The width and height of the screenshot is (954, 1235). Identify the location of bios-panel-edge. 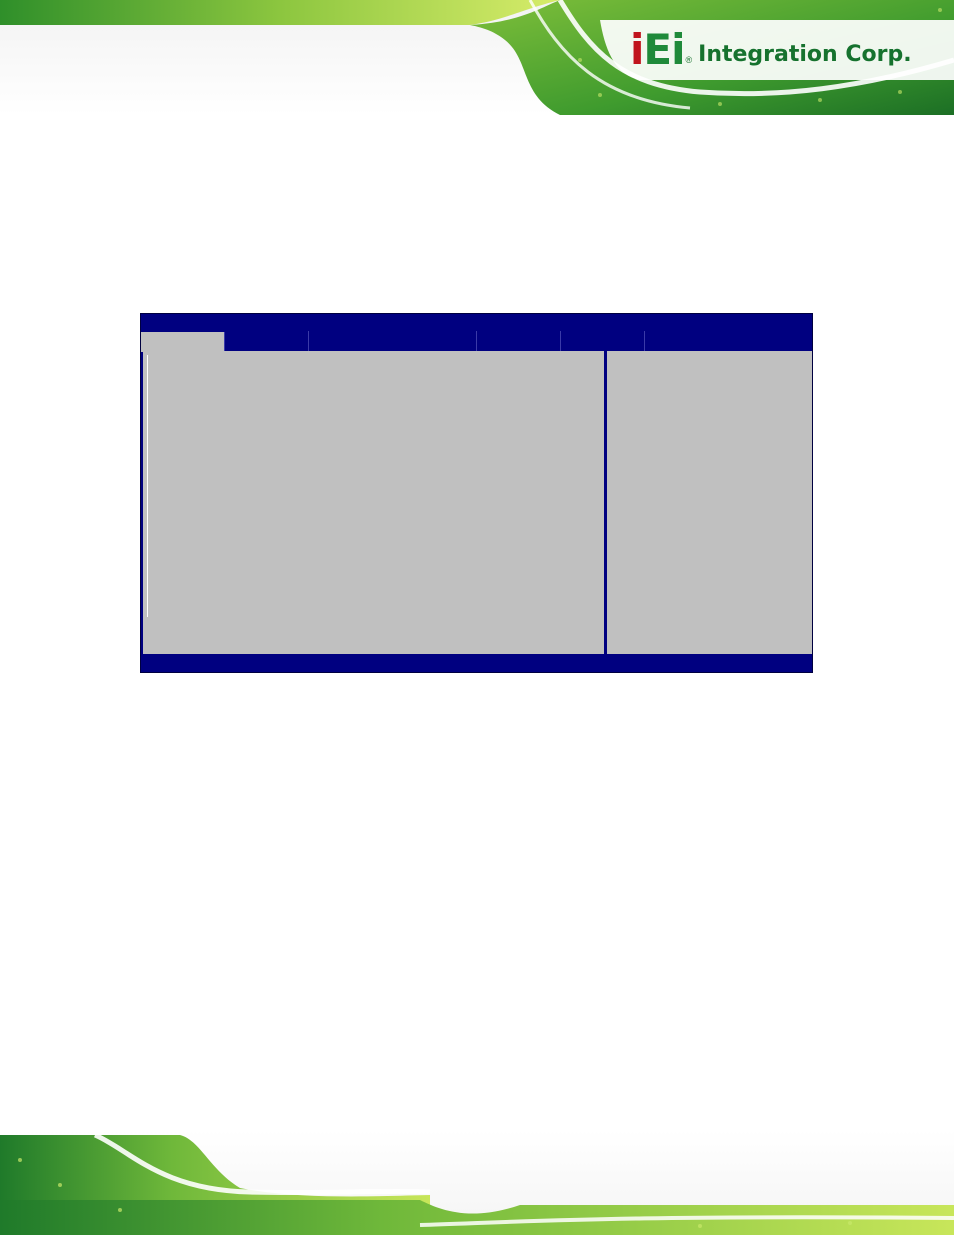
(147, 486).